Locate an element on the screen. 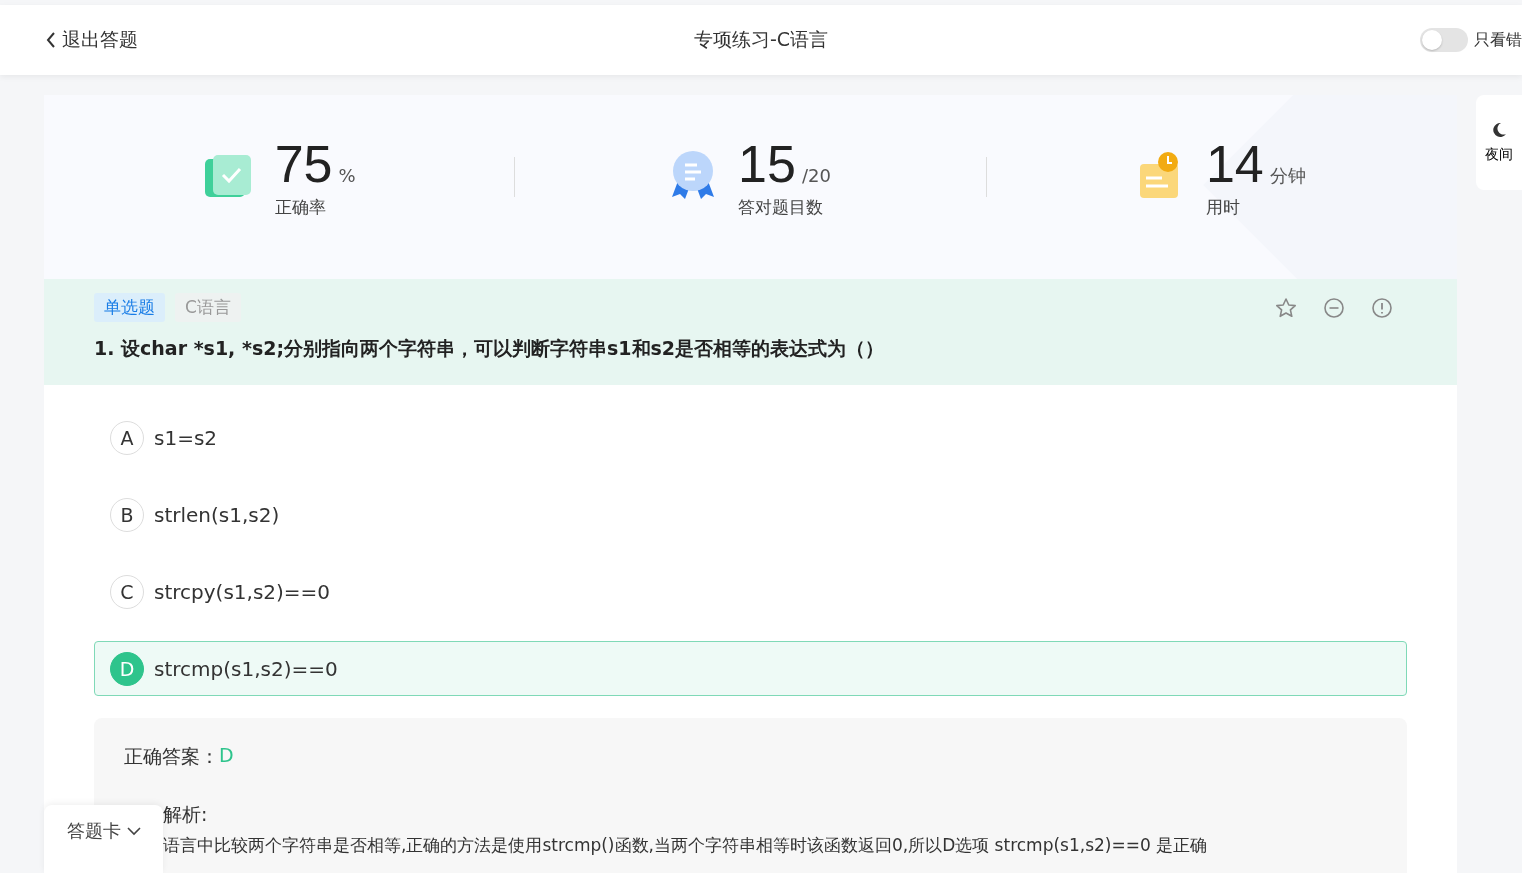 This screenshot has width=1522, height=873. answer-option: C strcpy(s1,s2)==0 is located at coordinates (750, 591).